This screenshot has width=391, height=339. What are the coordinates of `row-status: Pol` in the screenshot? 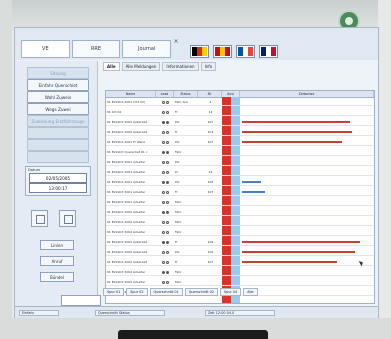 It's located at (177, 182).